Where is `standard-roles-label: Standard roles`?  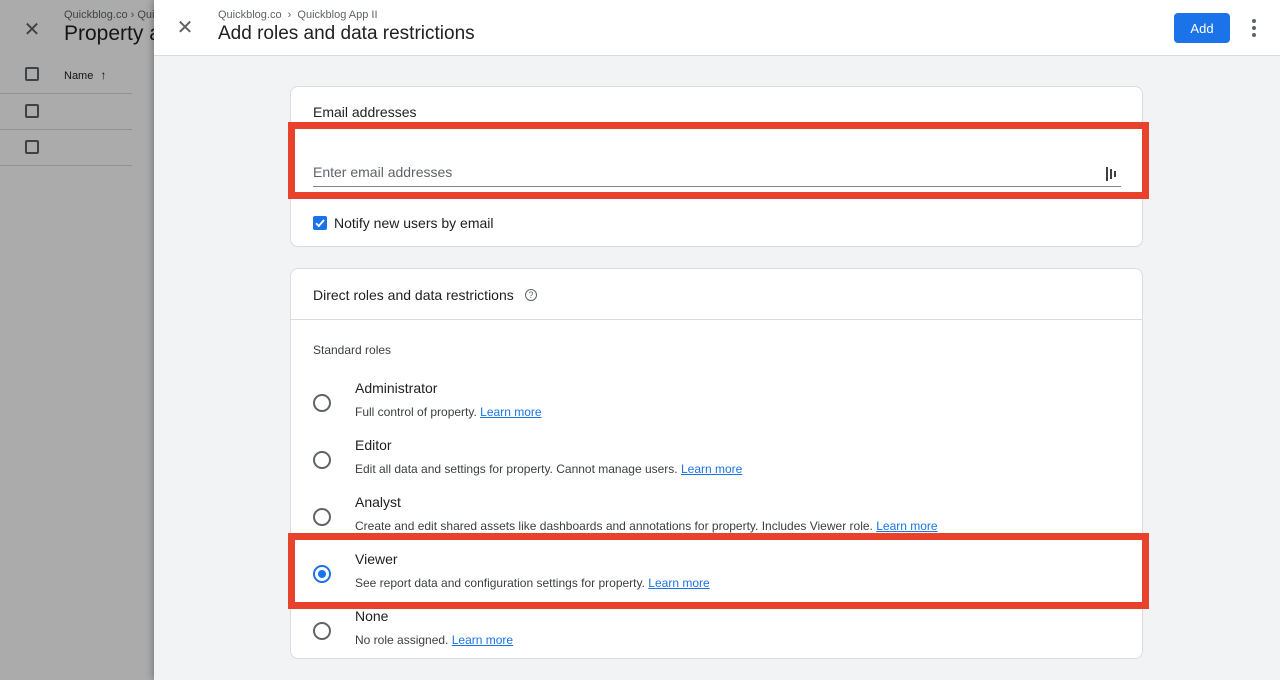 standard-roles-label: Standard roles is located at coordinates (352, 350).